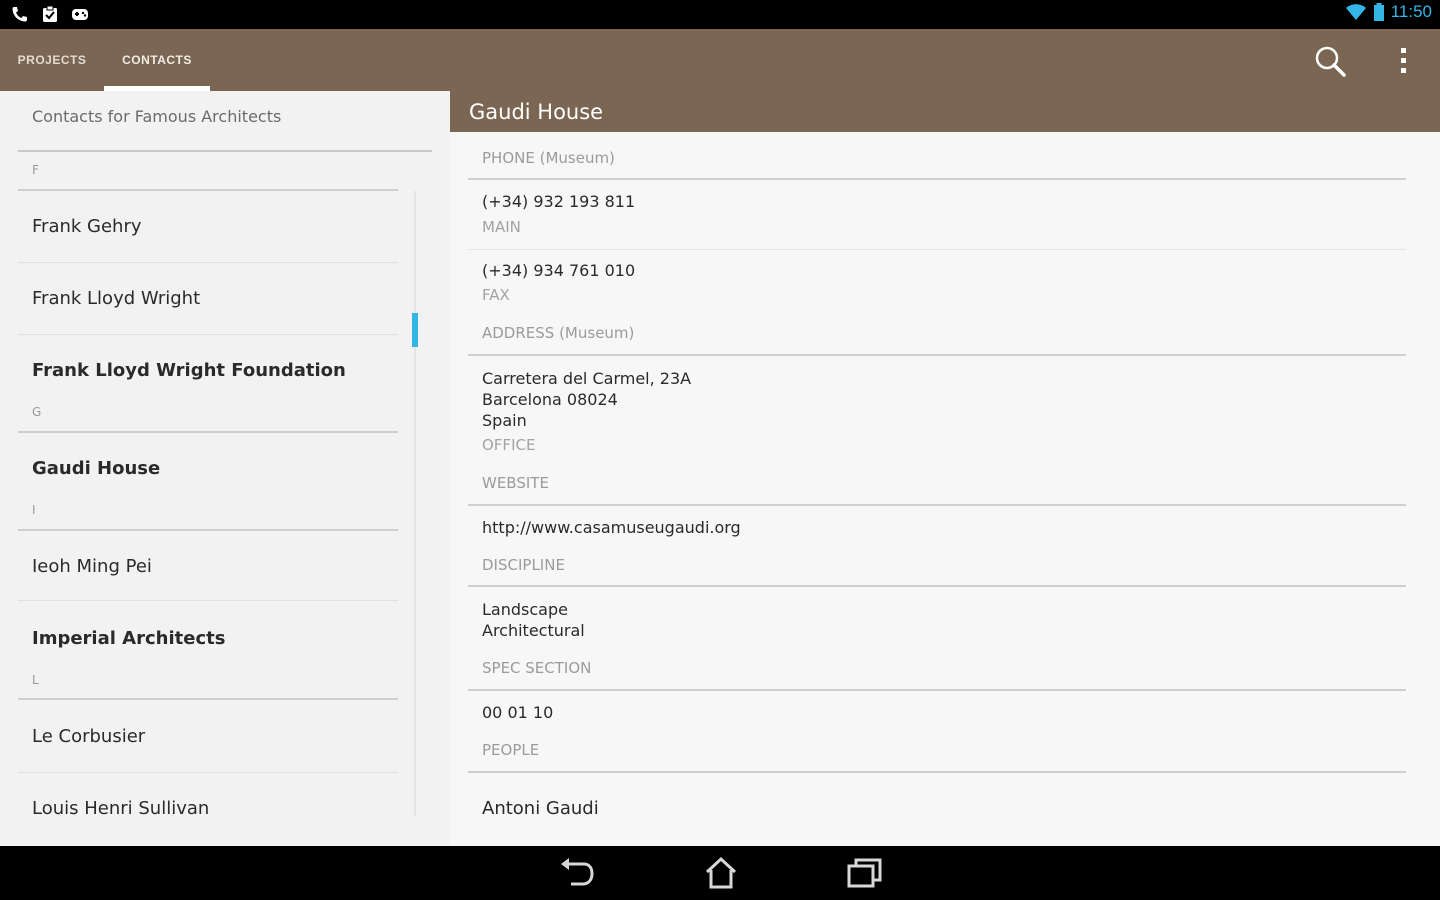  I want to click on scrollbar-thumb, so click(415, 330).